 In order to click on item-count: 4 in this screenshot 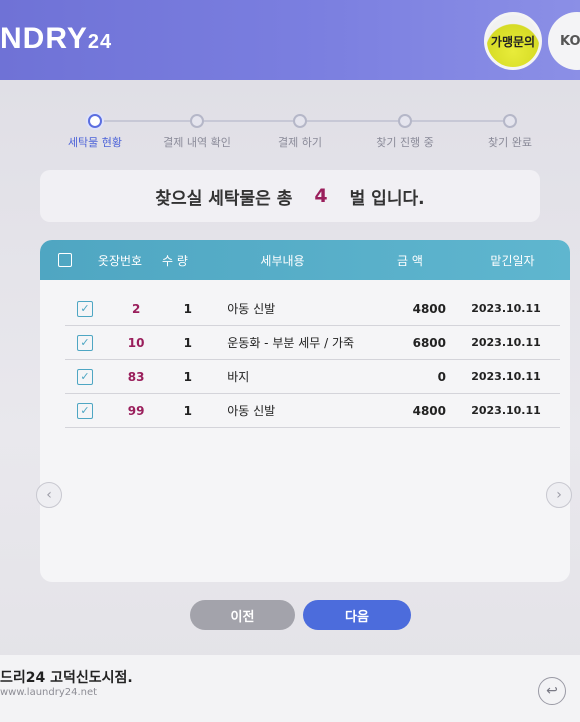, I will do `click(321, 196)`.